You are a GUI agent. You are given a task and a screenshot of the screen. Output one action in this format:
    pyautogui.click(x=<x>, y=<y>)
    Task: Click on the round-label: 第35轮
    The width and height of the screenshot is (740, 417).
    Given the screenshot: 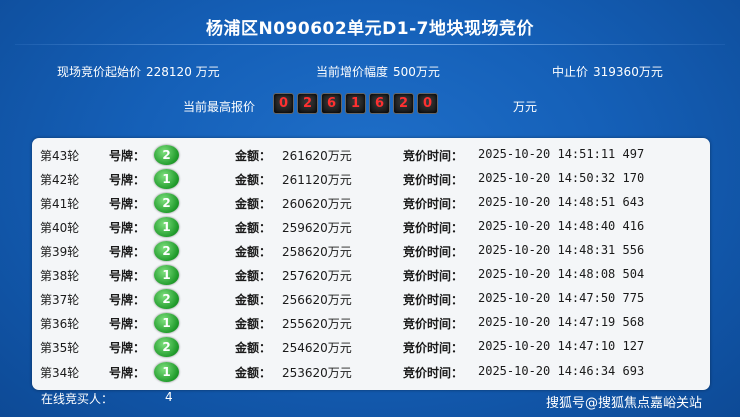 What is the action you would take?
    pyautogui.click(x=60, y=348)
    